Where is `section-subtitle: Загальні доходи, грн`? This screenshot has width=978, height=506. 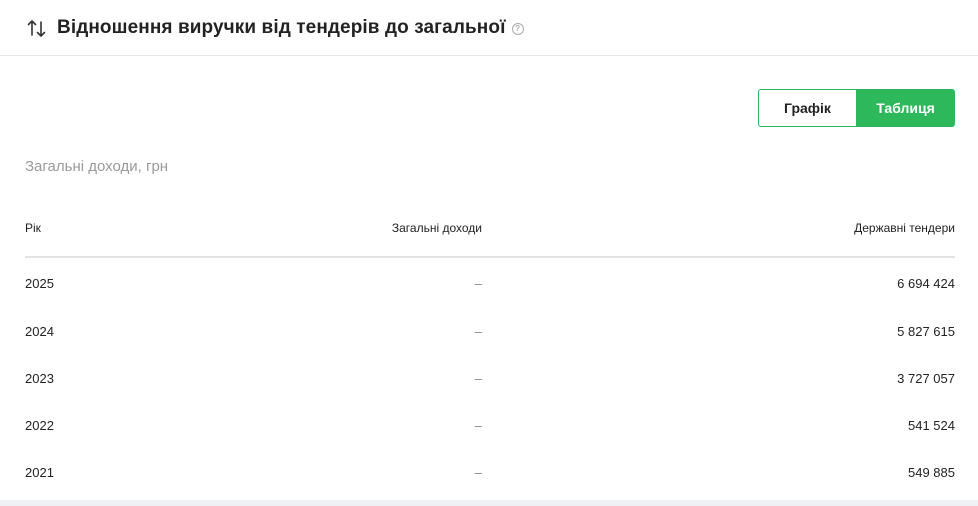
section-subtitle: Загальні доходи, грн is located at coordinates (97, 166).